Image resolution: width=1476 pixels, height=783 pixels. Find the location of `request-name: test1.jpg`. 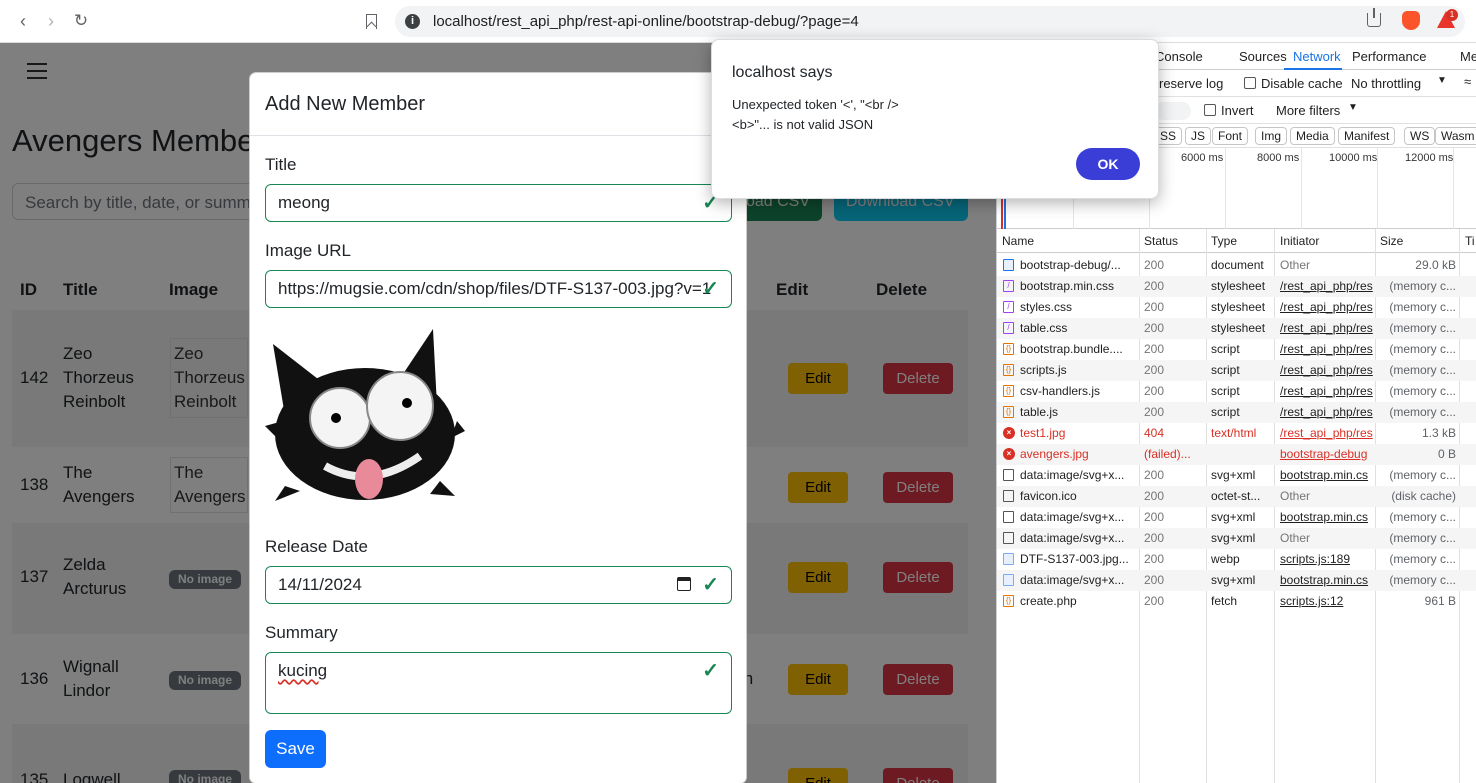

request-name: test1.jpg is located at coordinates (1077, 433).